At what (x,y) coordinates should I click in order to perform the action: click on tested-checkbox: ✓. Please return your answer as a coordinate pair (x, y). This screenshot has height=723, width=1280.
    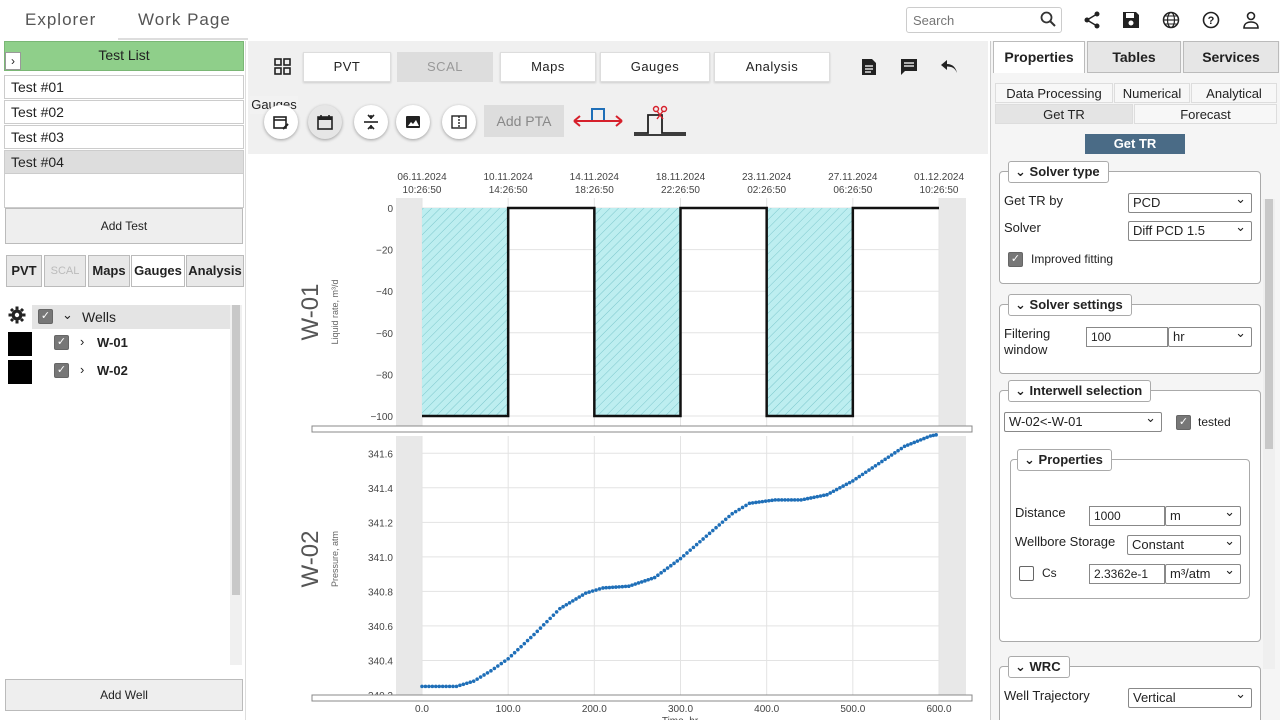
    Looking at the image, I should click on (1183, 422).